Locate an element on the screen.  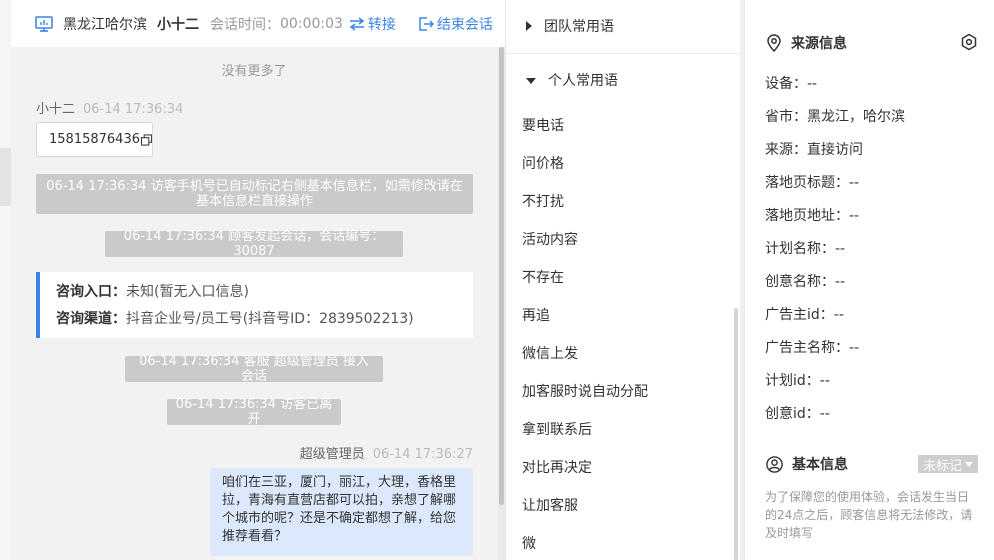
visitor-message-bubble: 15815876436 is located at coordinates (94, 139).